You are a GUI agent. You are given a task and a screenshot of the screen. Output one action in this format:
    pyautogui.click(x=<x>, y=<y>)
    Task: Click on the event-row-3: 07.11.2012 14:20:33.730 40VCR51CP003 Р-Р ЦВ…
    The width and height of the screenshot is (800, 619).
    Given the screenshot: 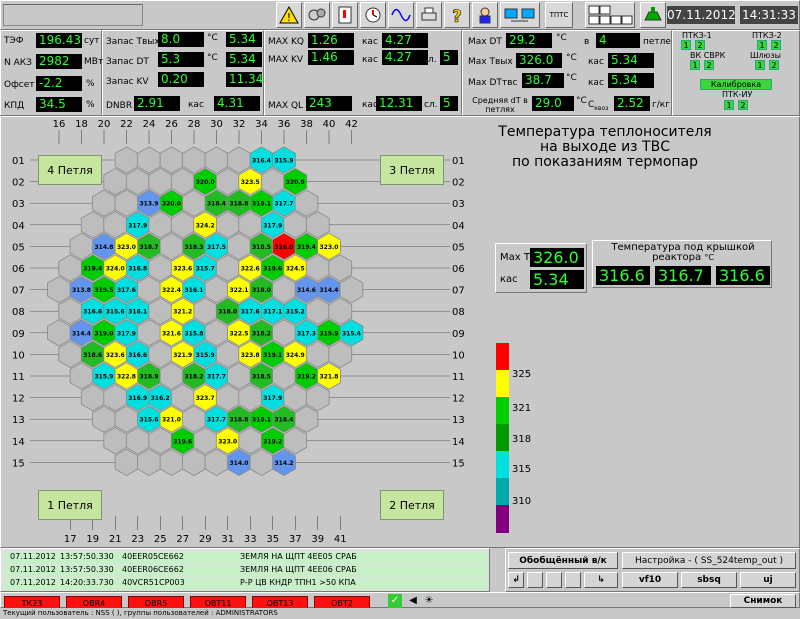 What is the action you would take?
    pyautogui.click(x=246, y=584)
    